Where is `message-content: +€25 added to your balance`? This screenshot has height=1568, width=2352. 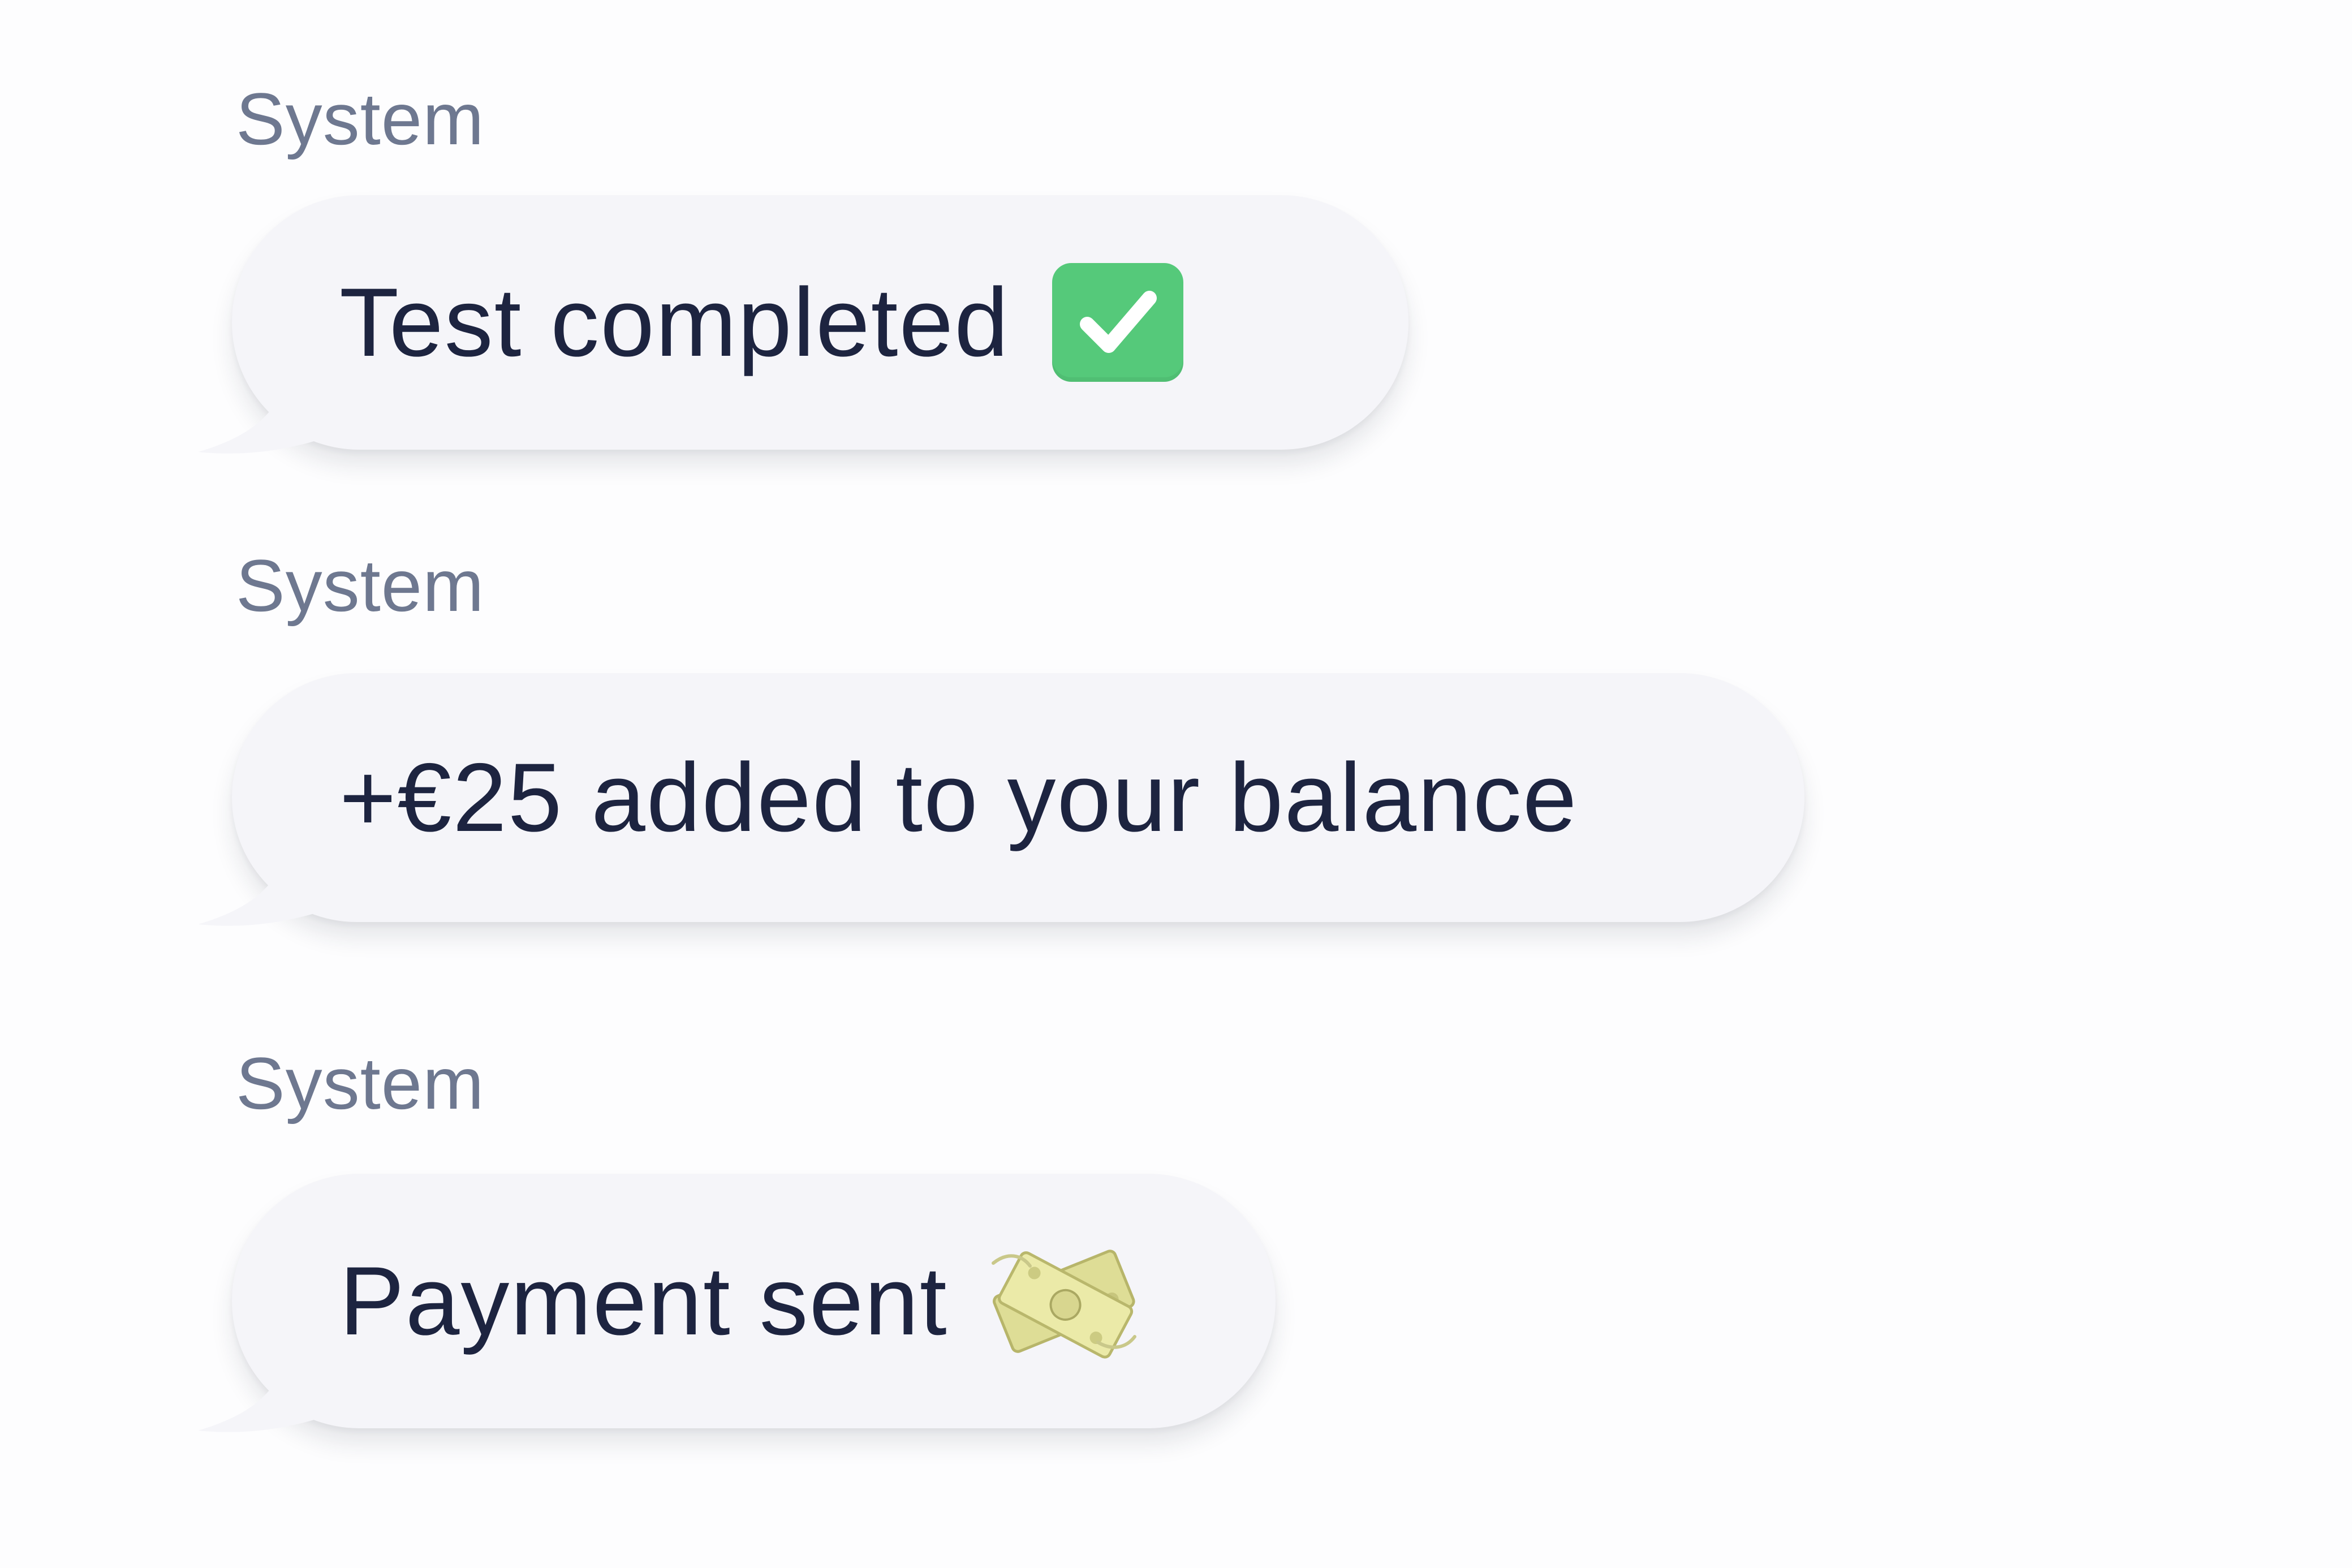
message-content: +€25 added to your balance is located at coordinates (958, 797).